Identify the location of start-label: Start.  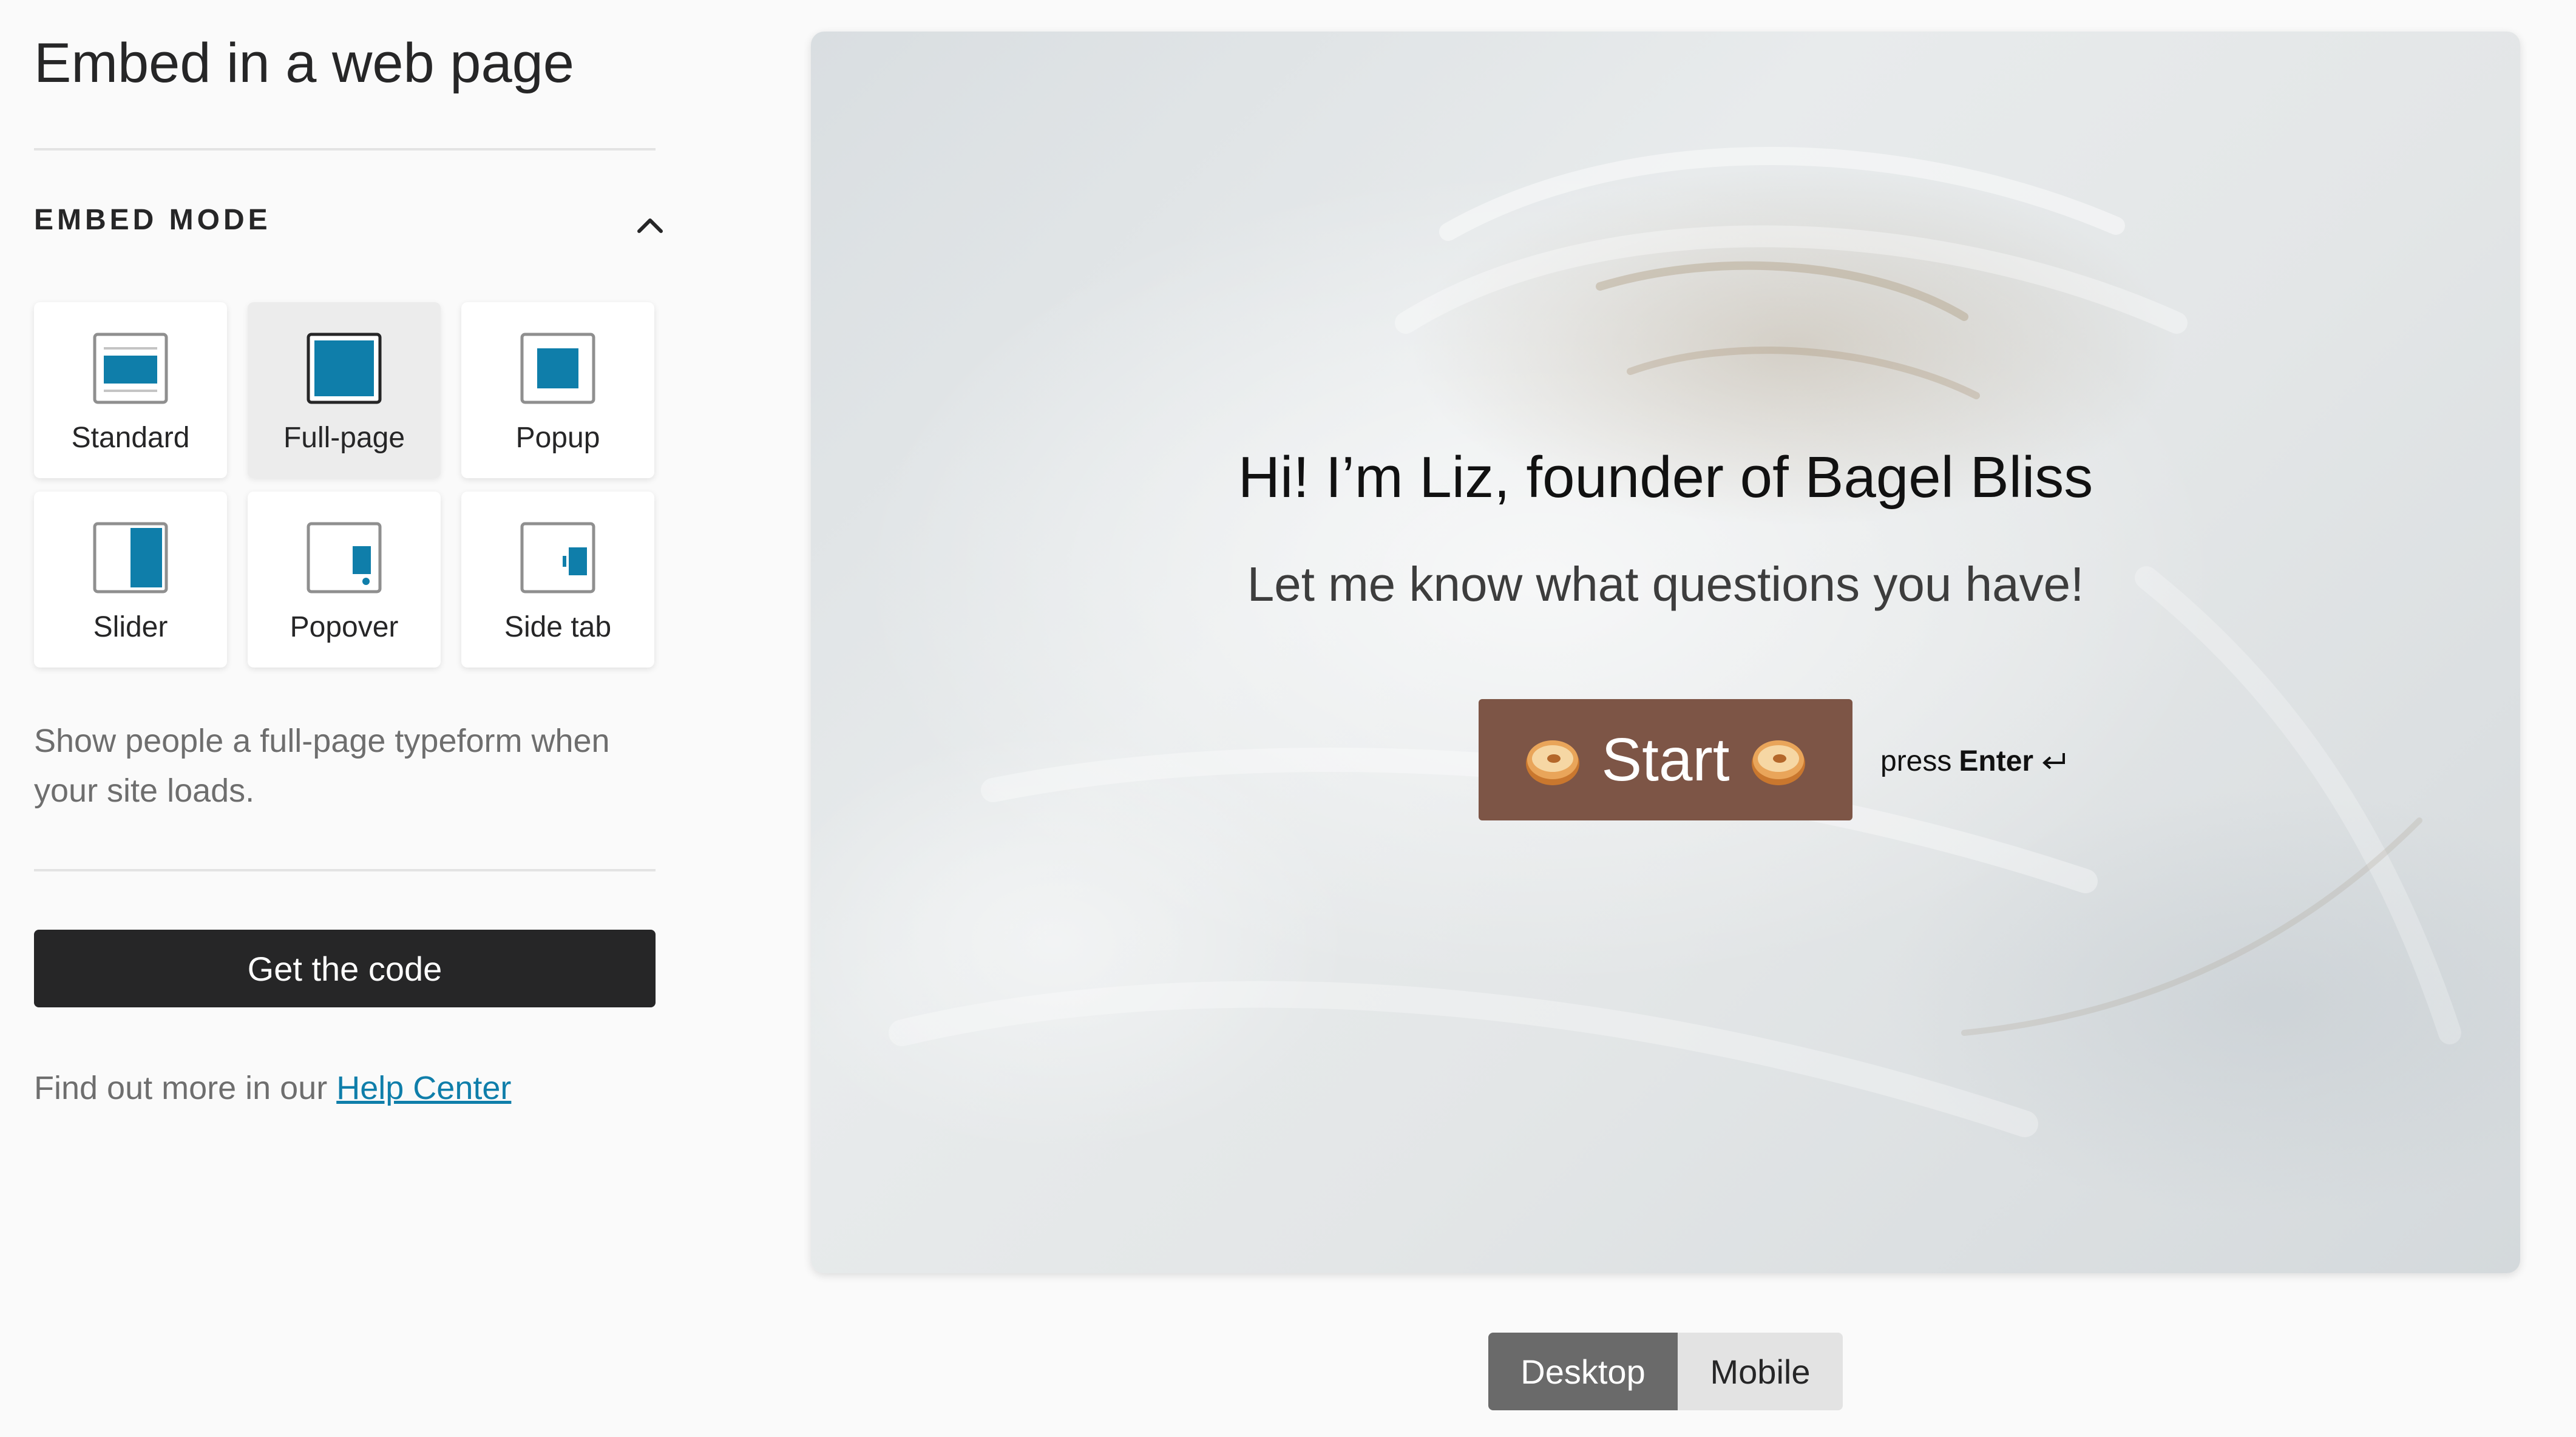
(1665, 759).